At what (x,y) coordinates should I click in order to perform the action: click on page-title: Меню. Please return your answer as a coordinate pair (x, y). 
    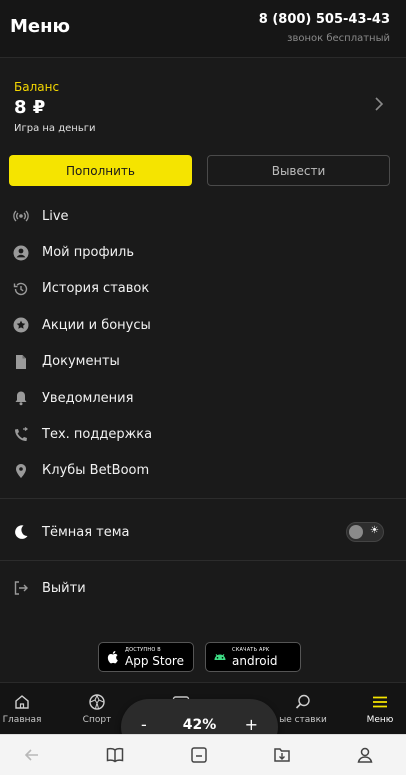
    Looking at the image, I should click on (40, 26).